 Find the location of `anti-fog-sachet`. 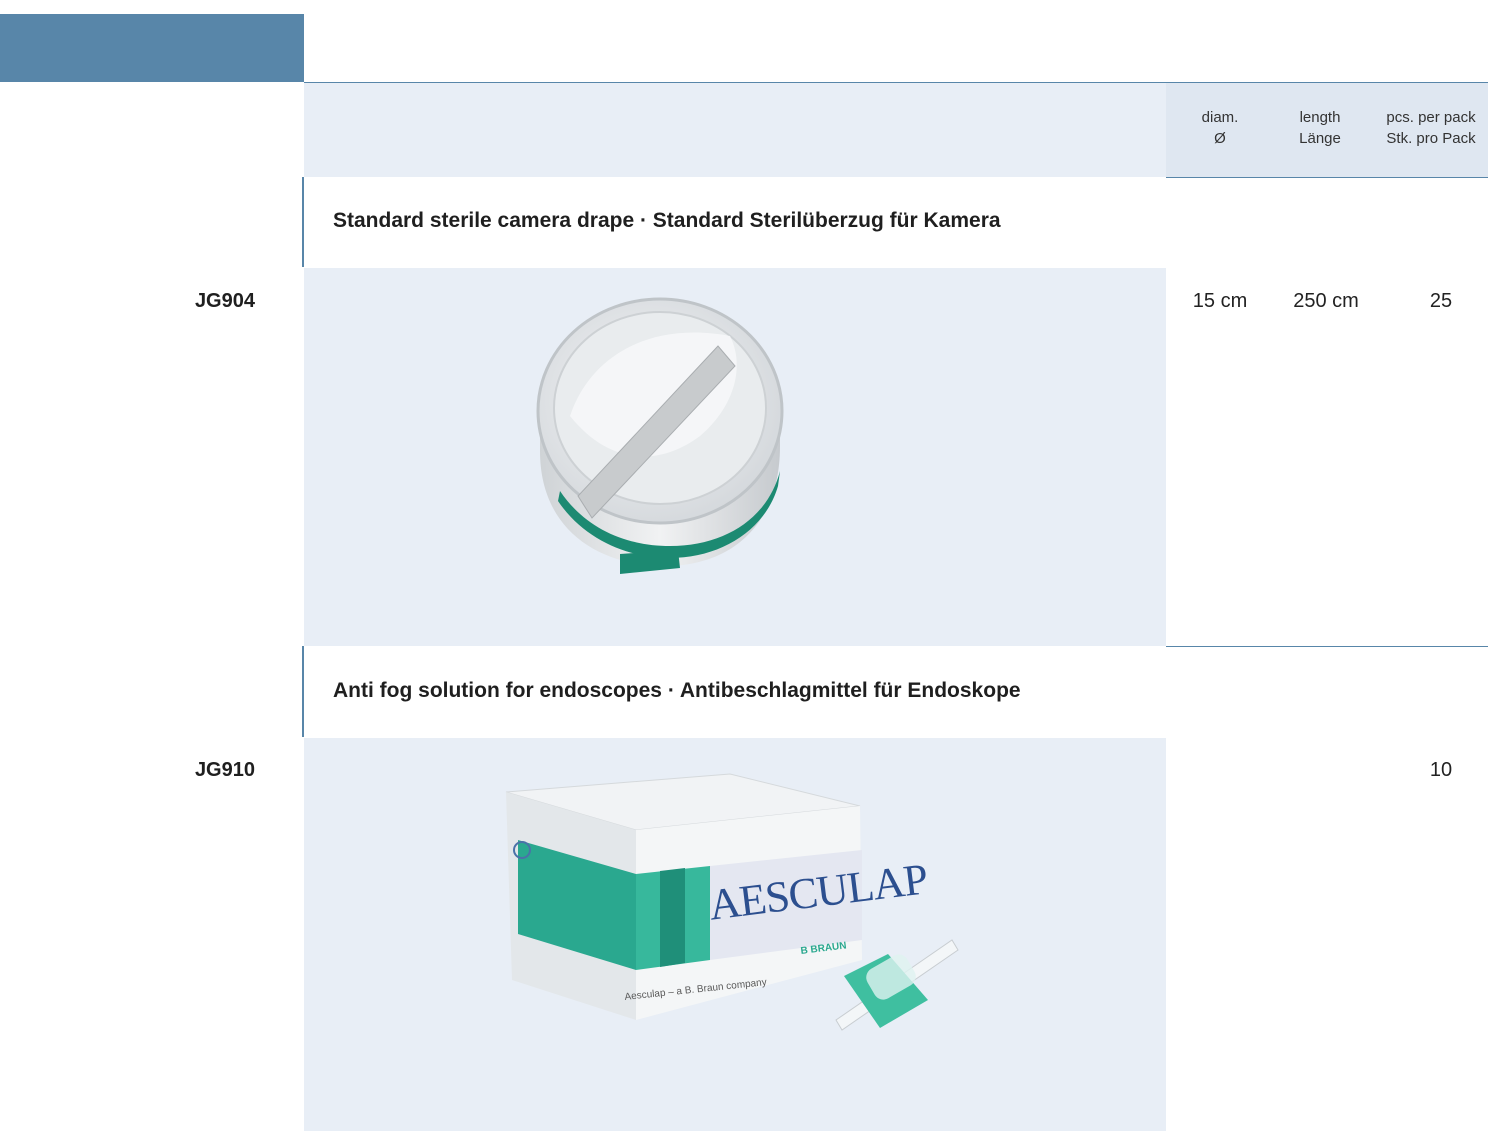

anti-fog-sachet is located at coordinates (897, 985).